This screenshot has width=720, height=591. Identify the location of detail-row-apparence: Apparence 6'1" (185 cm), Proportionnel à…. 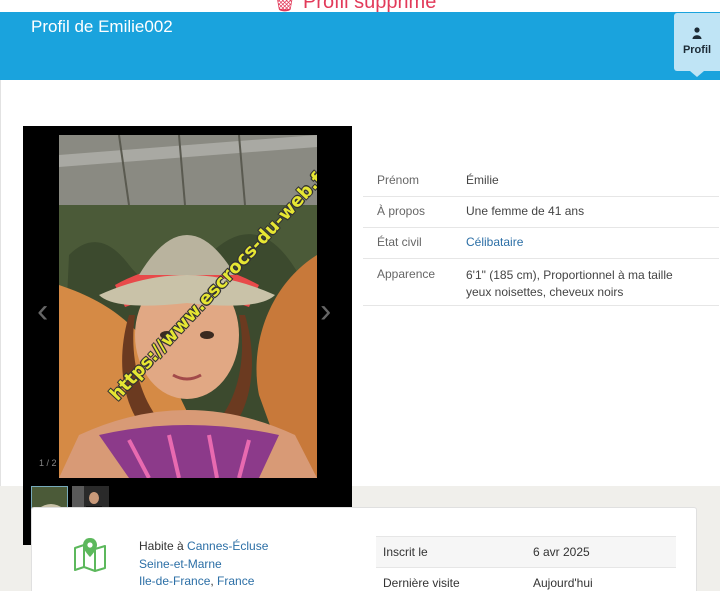
(541, 282).